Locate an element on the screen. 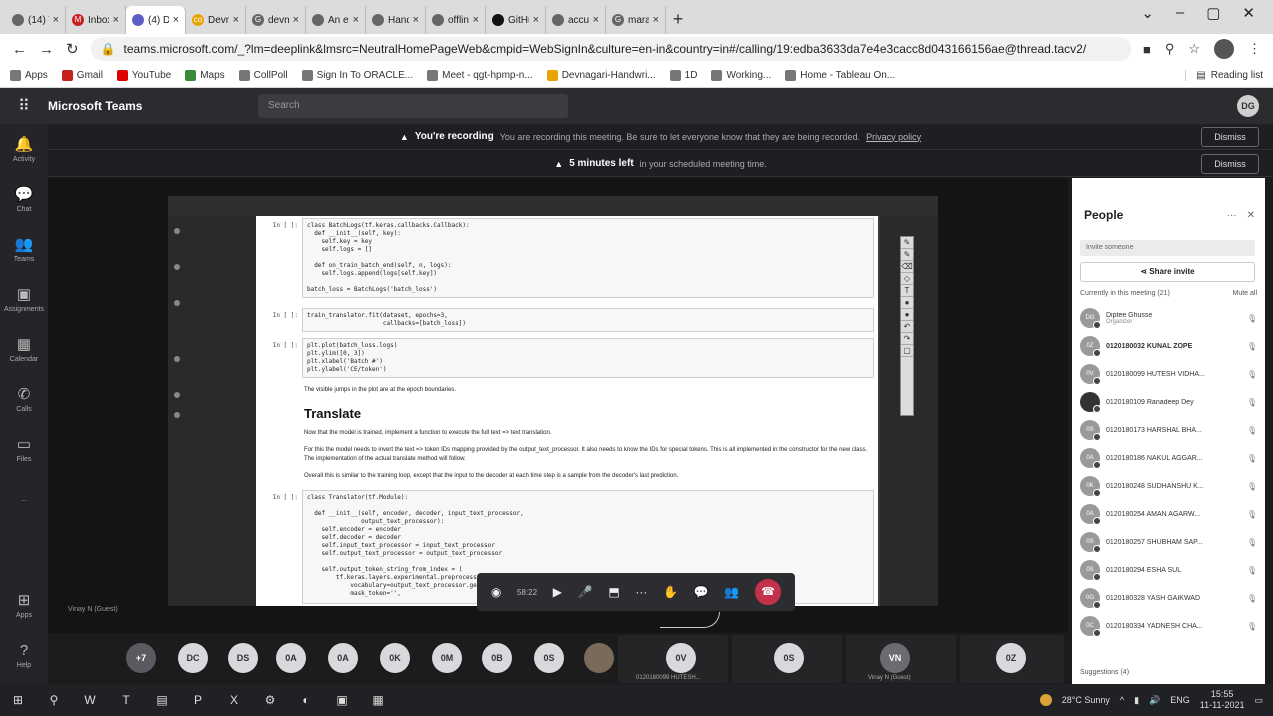 This screenshot has width=1273, height=716. rail-calendar: ▦ Calendar is located at coordinates (24, 349).